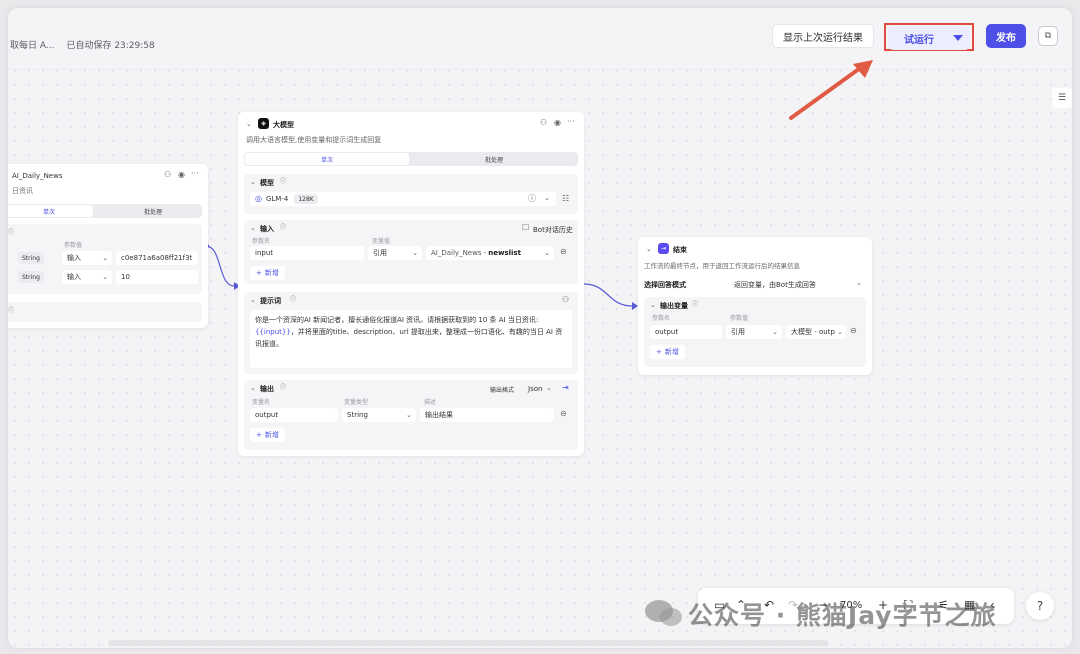 This screenshot has width=1080, height=654. I want to click on output-type-select: String ⌄, so click(379, 415).